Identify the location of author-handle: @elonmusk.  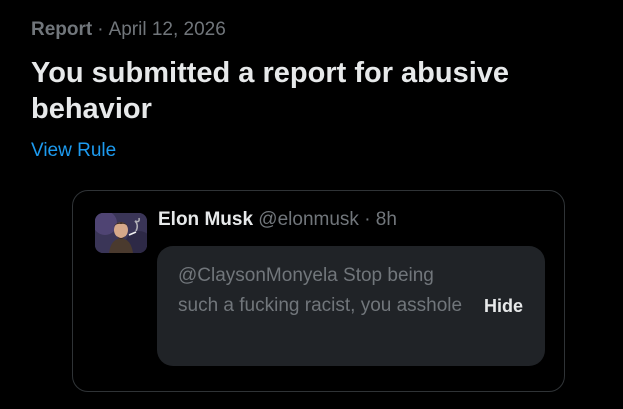
(308, 219).